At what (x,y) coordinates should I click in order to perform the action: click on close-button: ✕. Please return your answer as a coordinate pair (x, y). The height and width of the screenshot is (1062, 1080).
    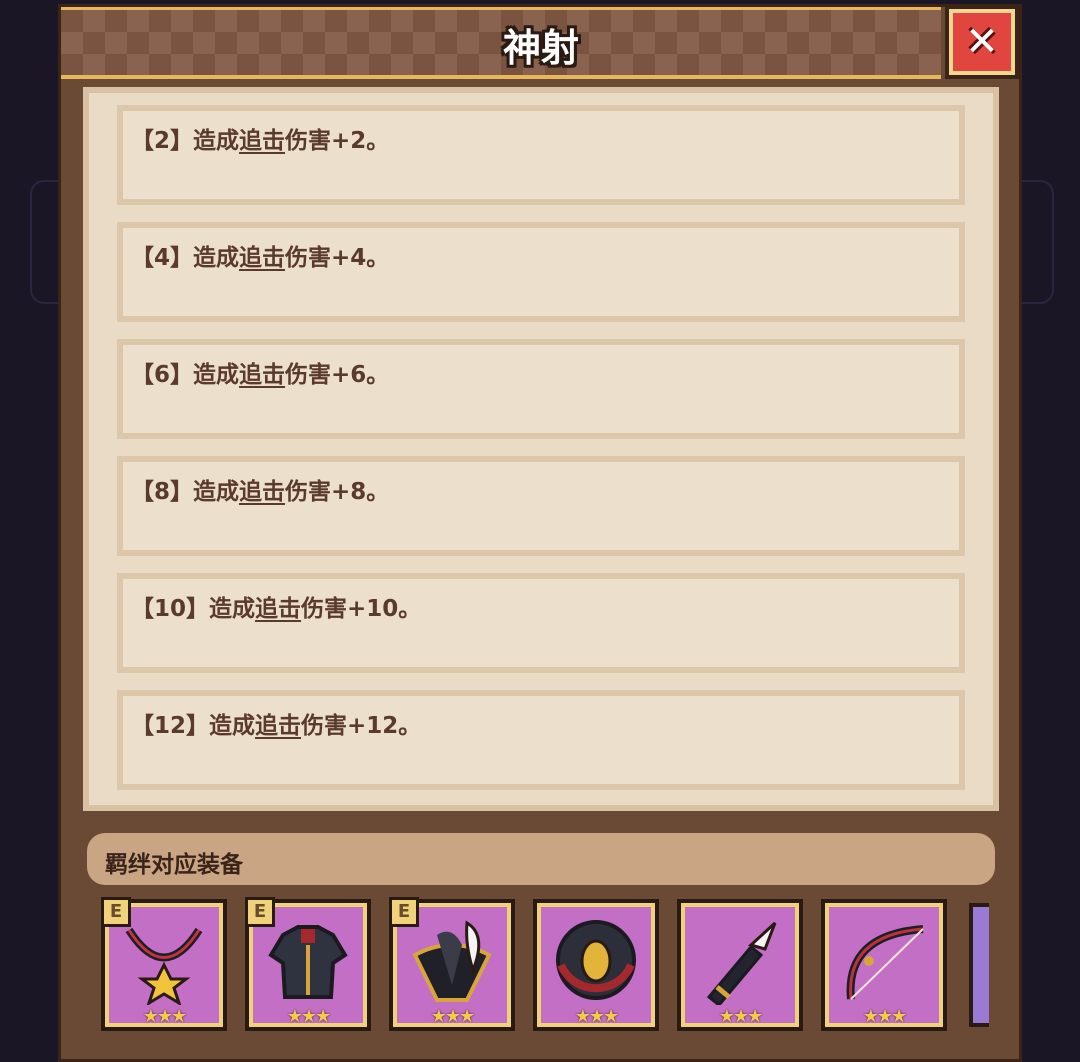
    Looking at the image, I should click on (982, 42).